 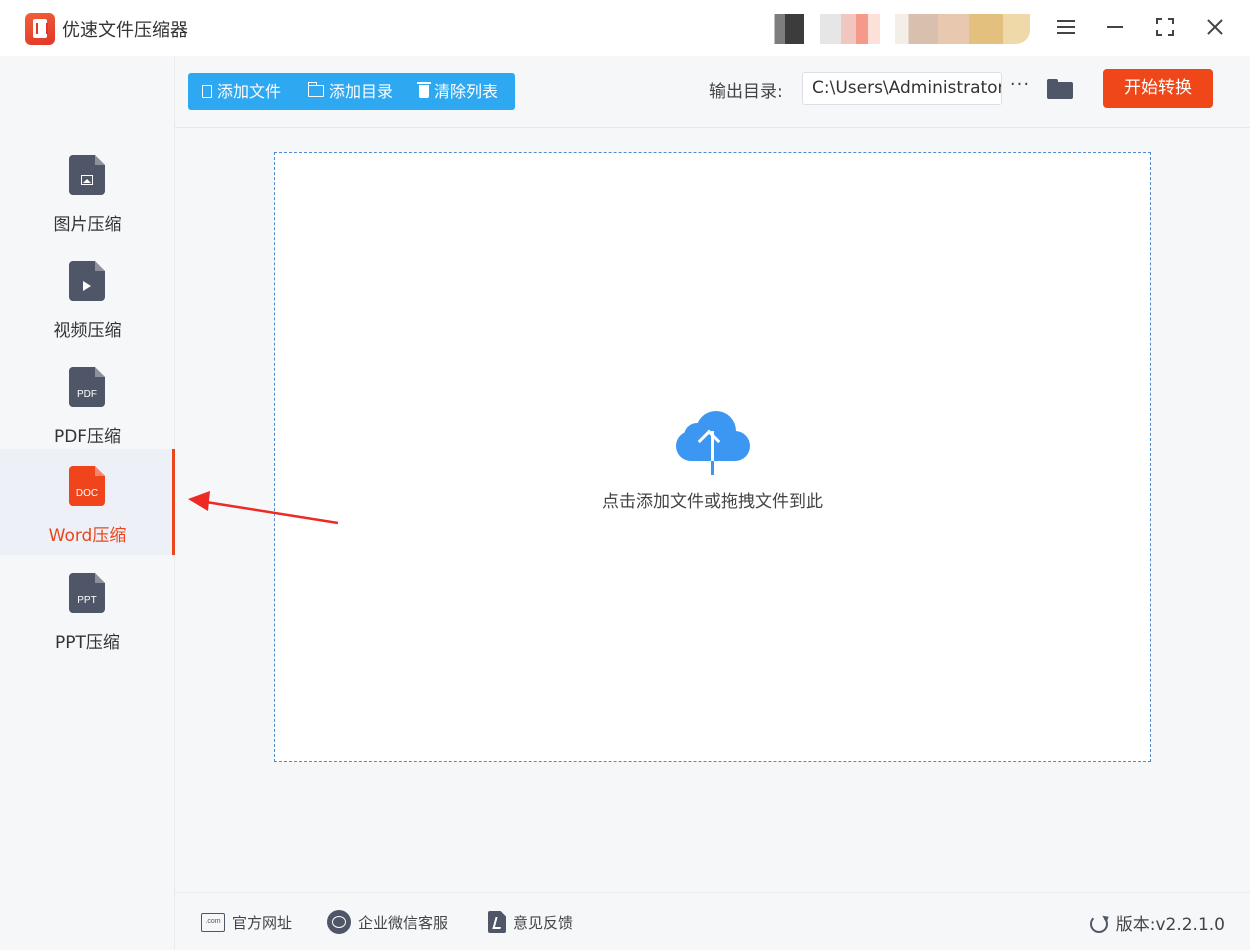 What do you see at coordinates (1066, 27) in the screenshot?
I see `menu-icon` at bounding box center [1066, 27].